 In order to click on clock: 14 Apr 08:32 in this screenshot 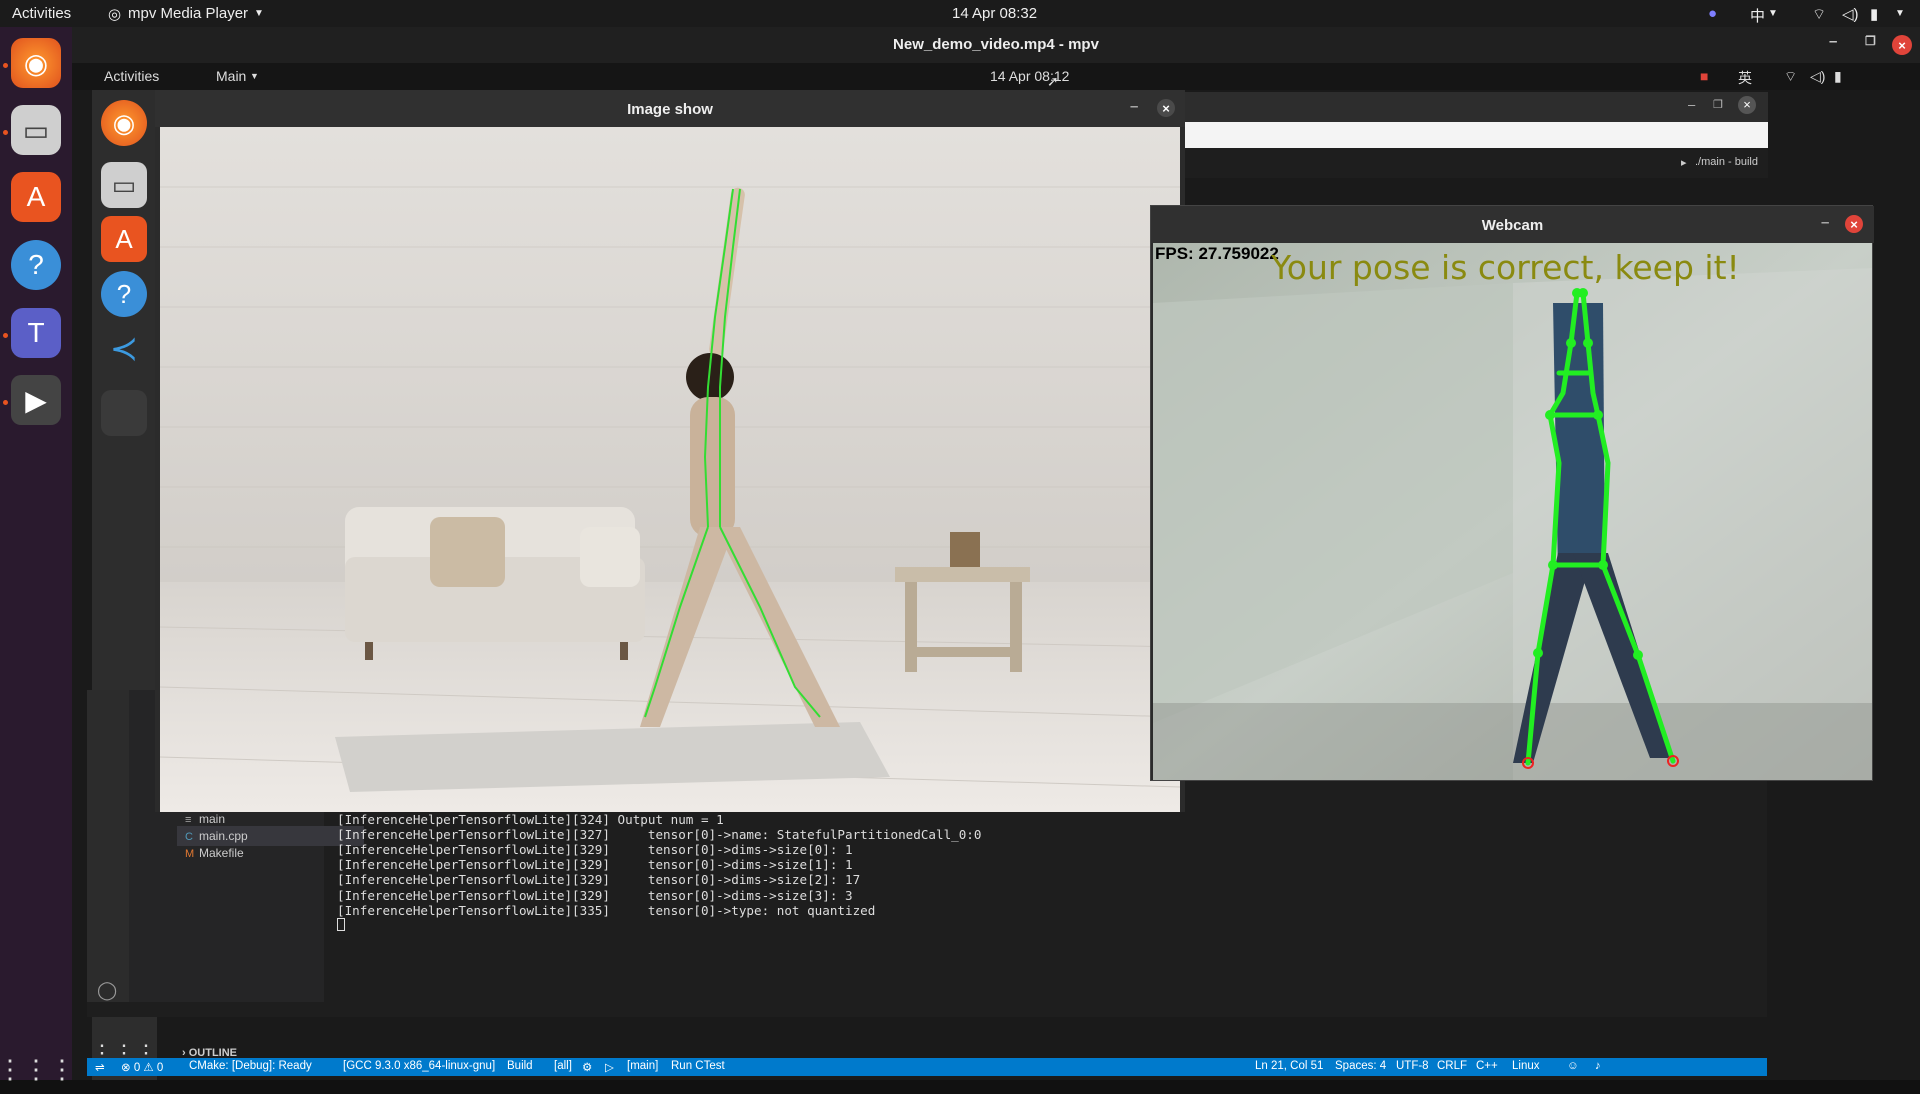, I will do `click(994, 13)`.